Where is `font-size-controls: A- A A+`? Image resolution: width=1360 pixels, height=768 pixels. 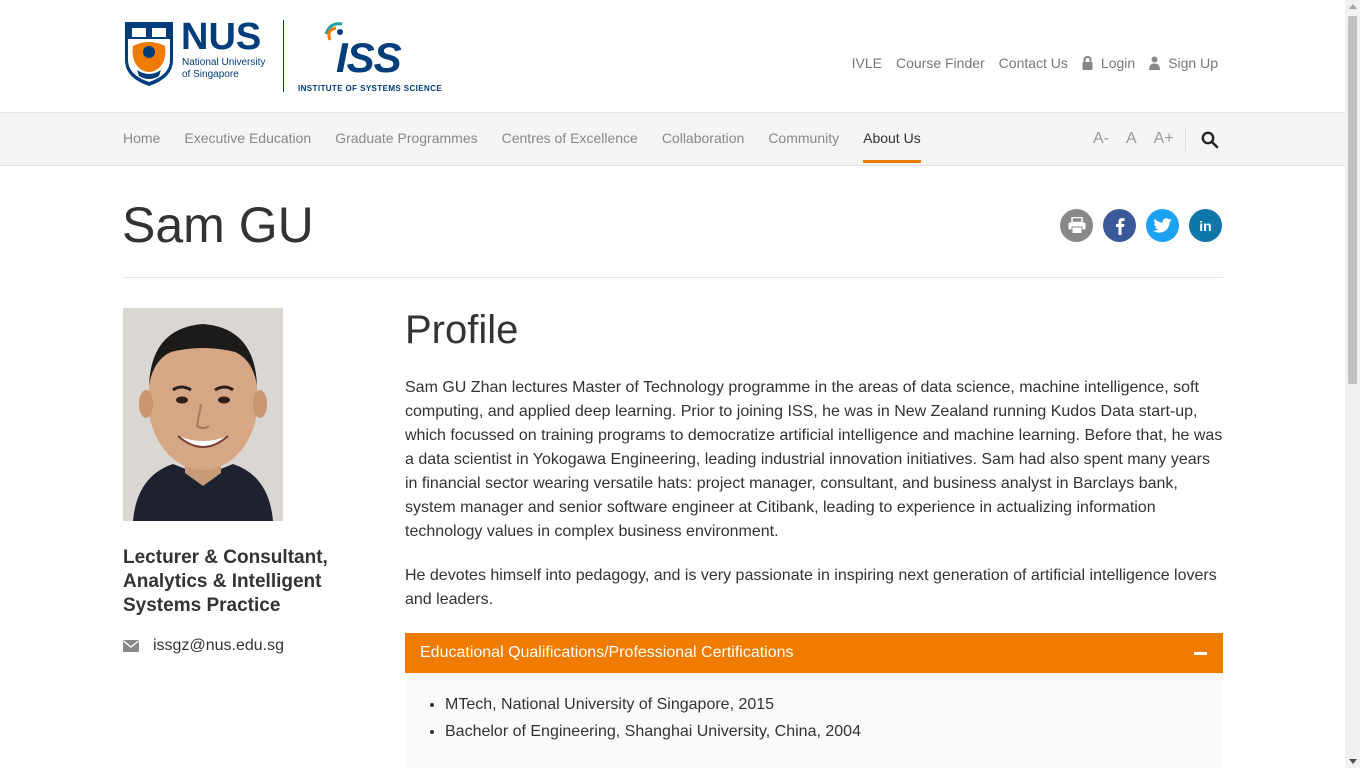 font-size-controls: A- A A+ is located at coordinates (1142, 139).